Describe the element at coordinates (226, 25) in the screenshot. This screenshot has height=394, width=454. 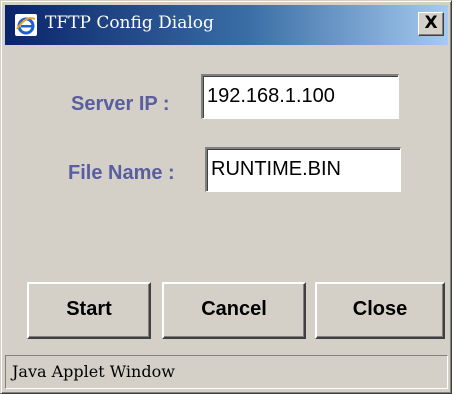
I see `title-bar: TFTP Config Dialog X` at that location.